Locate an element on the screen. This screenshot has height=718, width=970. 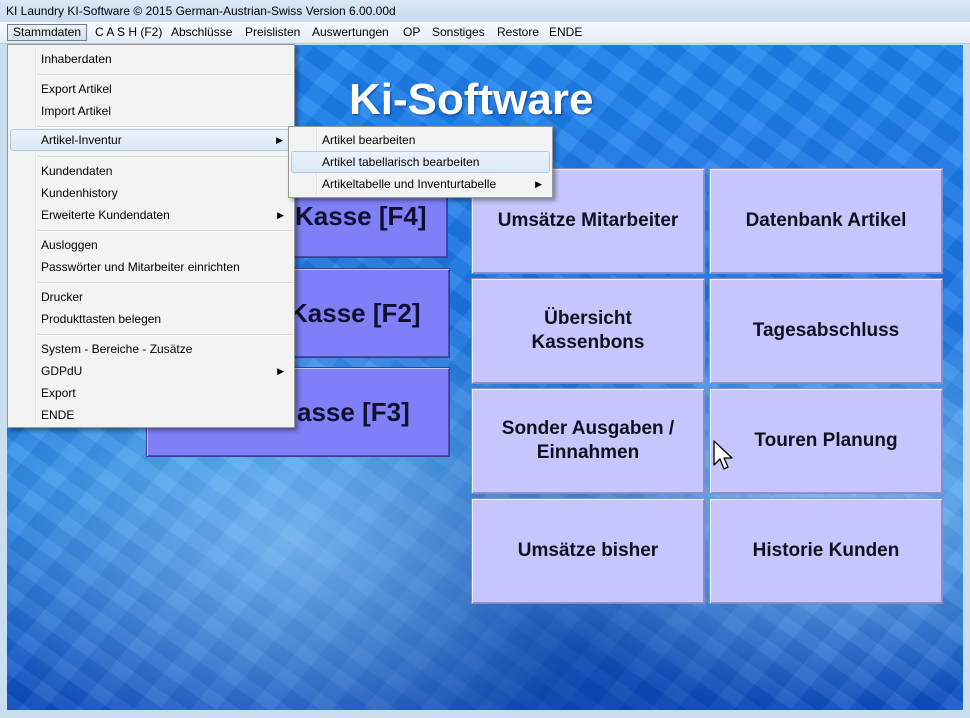
submenu-item-artikel-bearbeiten: Artikel bearbeiten is located at coordinates (420, 140).